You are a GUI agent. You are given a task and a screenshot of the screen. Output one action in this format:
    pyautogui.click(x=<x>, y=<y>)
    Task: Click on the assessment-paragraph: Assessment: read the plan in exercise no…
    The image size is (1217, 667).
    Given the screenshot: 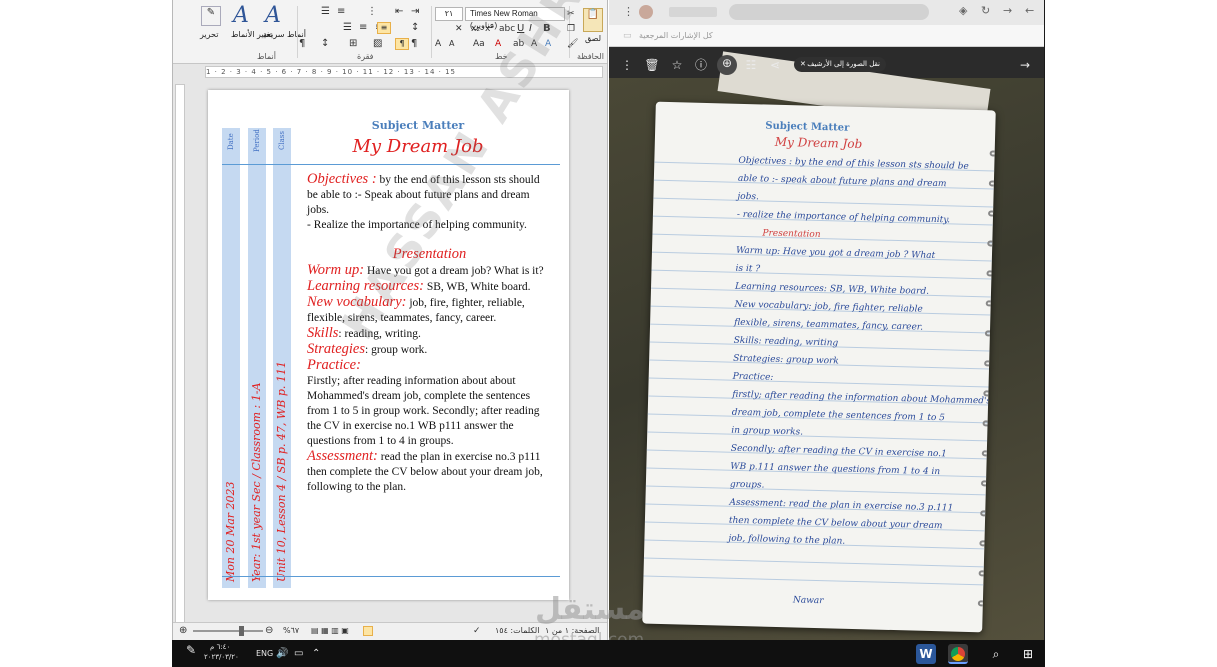 What is the action you would take?
    pyautogui.click(x=429, y=472)
    